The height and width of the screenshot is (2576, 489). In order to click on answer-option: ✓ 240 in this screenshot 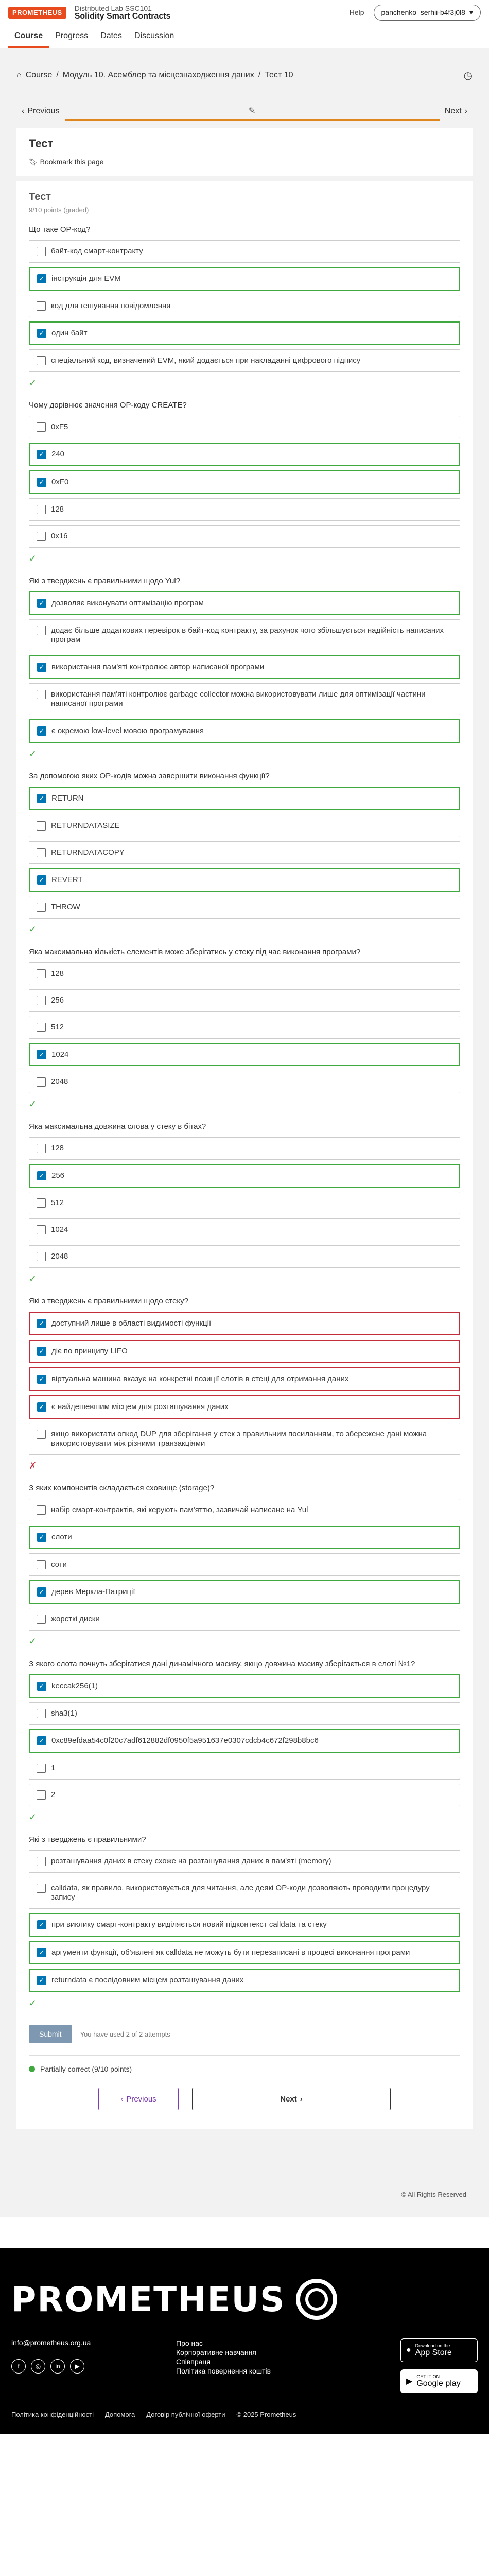, I will do `click(244, 454)`.